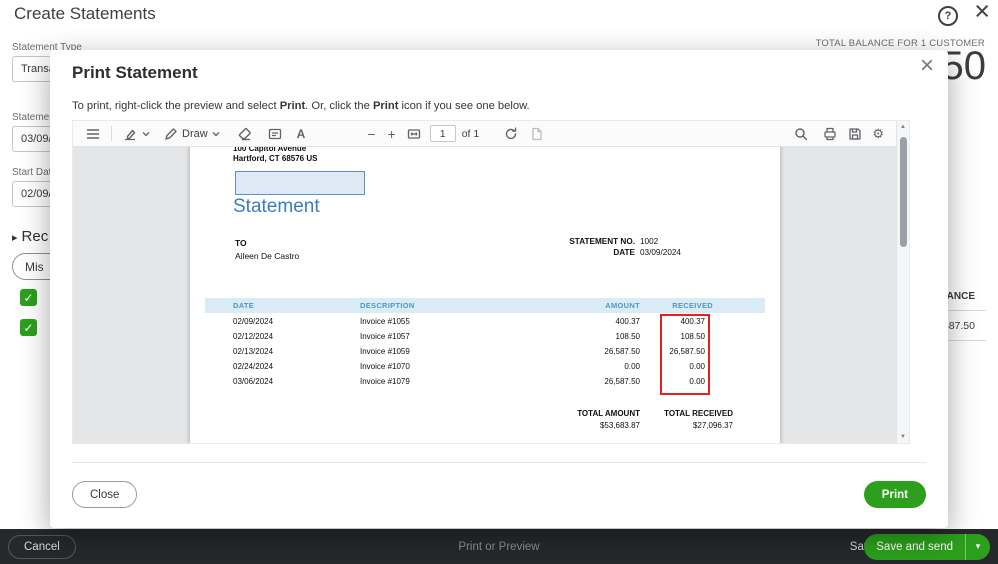  What do you see at coordinates (927, 66) in the screenshot?
I see `modal-close-icon: ×` at bounding box center [927, 66].